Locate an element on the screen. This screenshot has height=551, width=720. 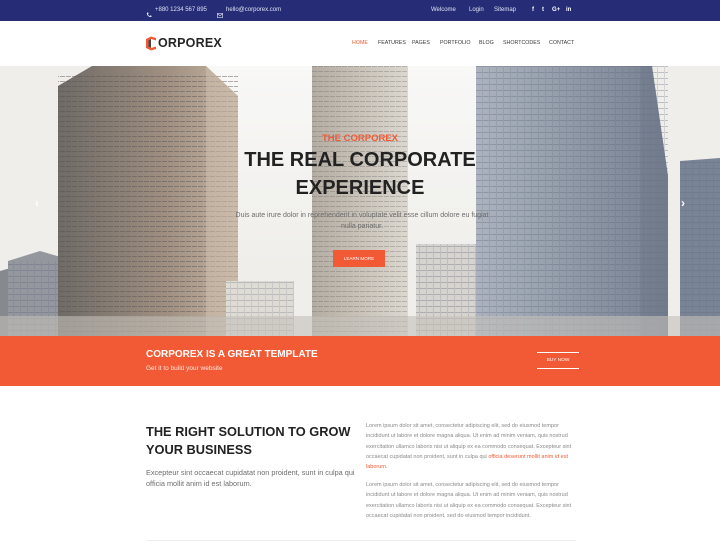
buy-now-button: BUY NOW is located at coordinates (558, 360).